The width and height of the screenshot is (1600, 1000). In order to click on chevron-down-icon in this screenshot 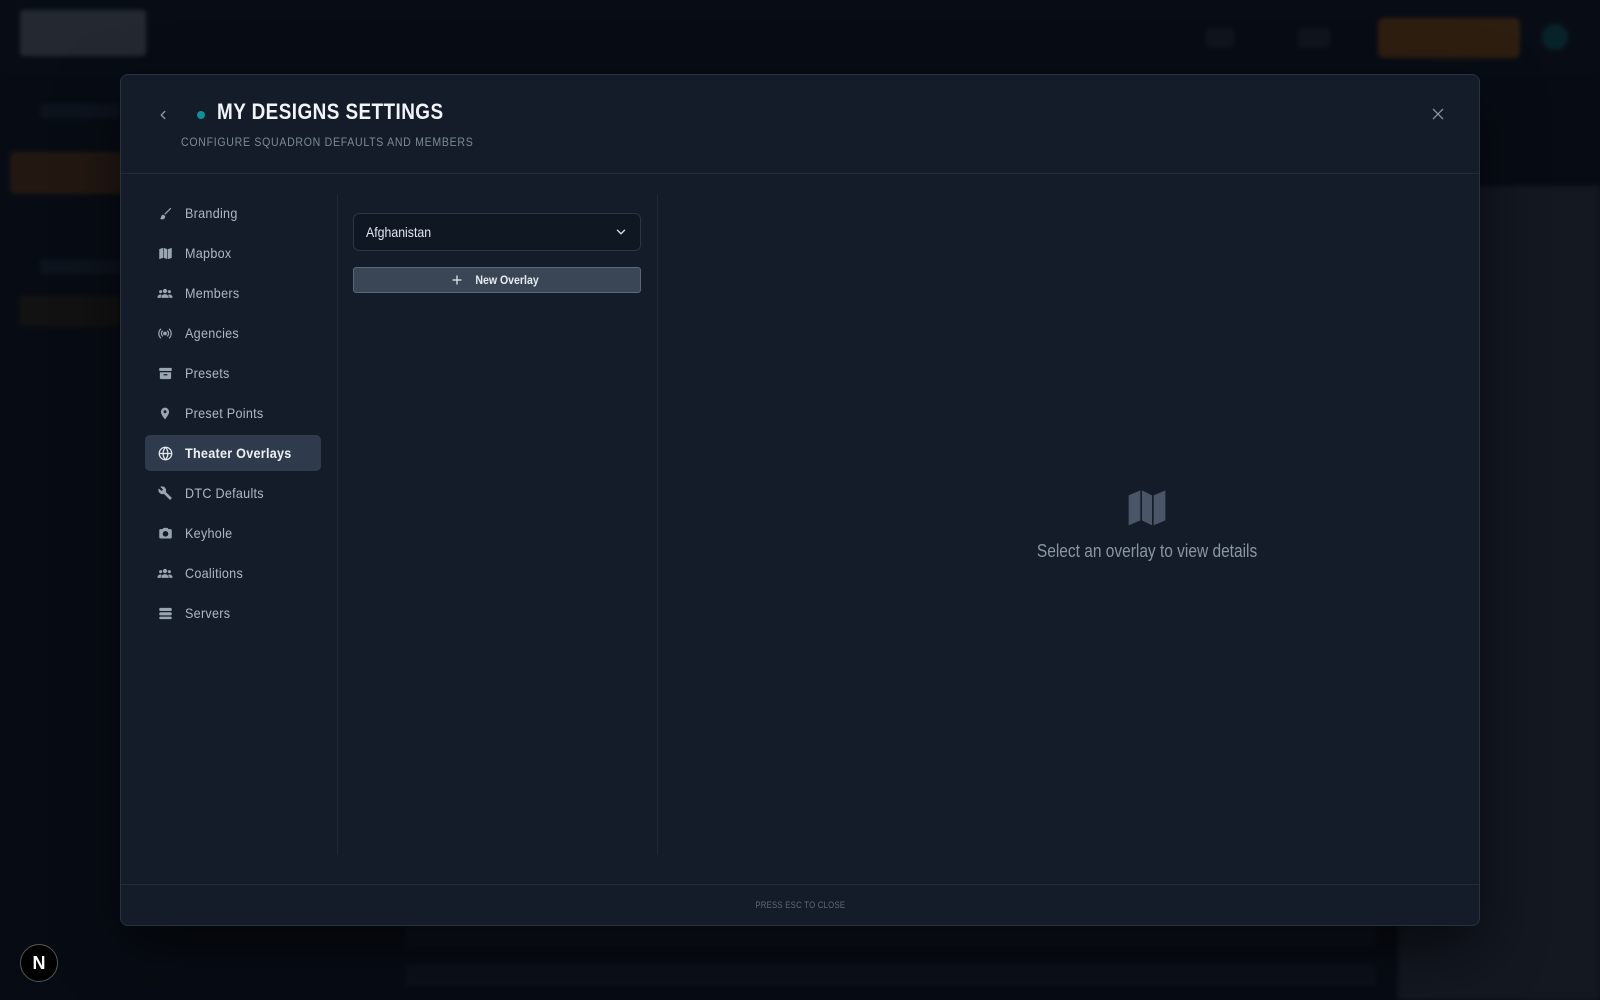, I will do `click(621, 232)`.